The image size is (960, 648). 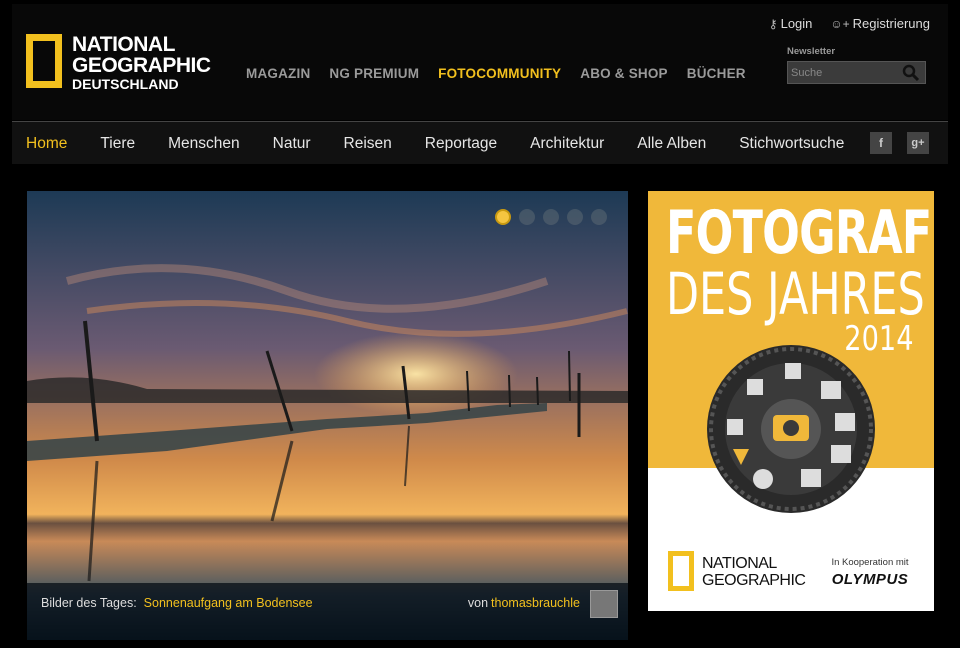 I want to click on search-input, so click(x=844, y=72).